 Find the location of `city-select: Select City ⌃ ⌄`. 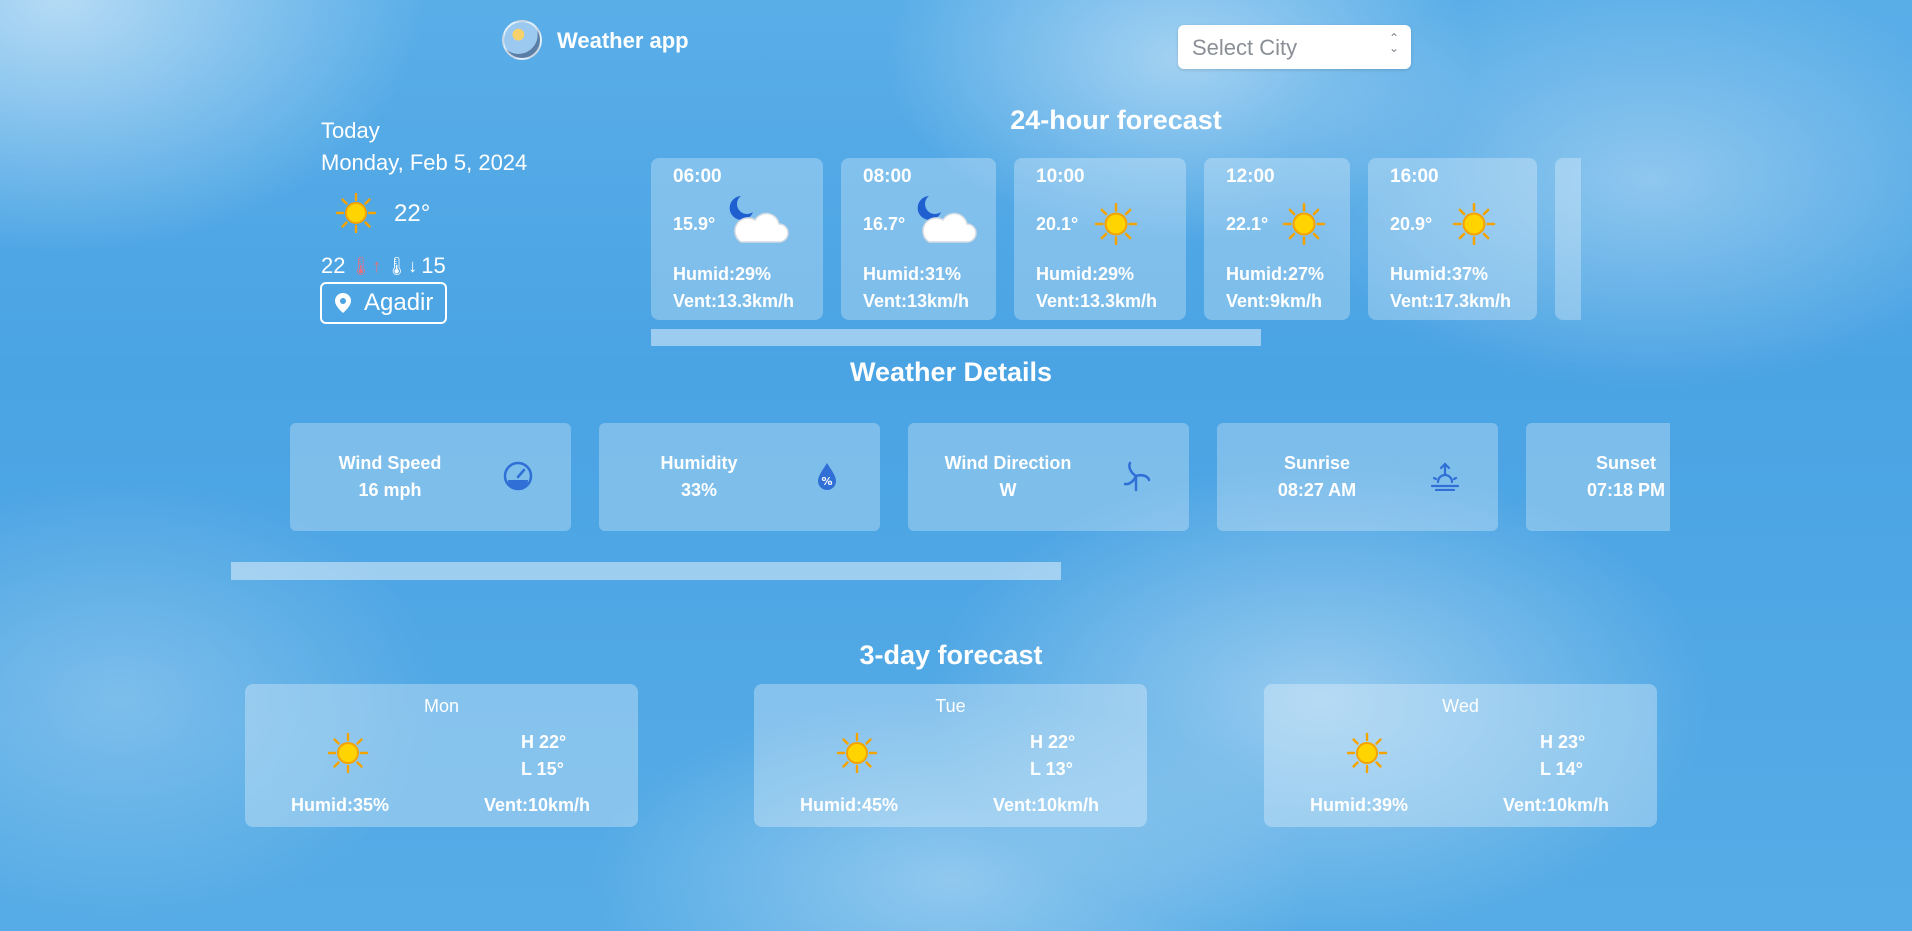

city-select: Select City ⌃ ⌄ is located at coordinates (1294, 47).